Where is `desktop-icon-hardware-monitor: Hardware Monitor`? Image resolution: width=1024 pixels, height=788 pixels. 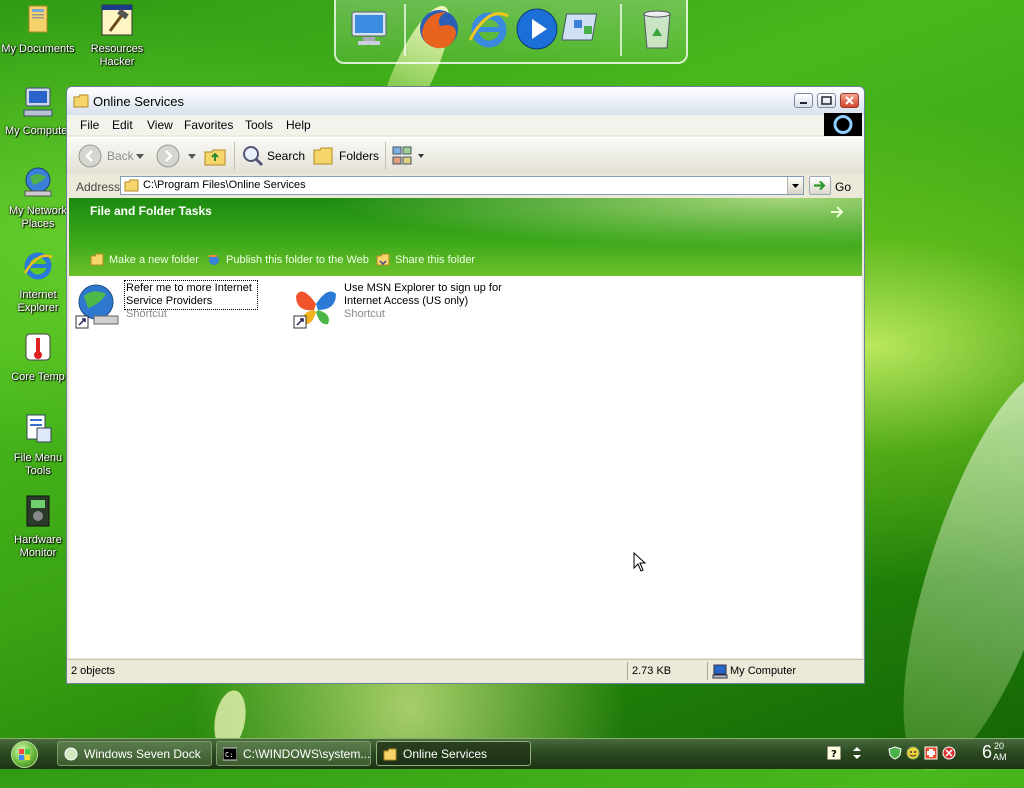 desktop-icon-hardware-monitor: Hardware Monitor is located at coordinates (38, 527).